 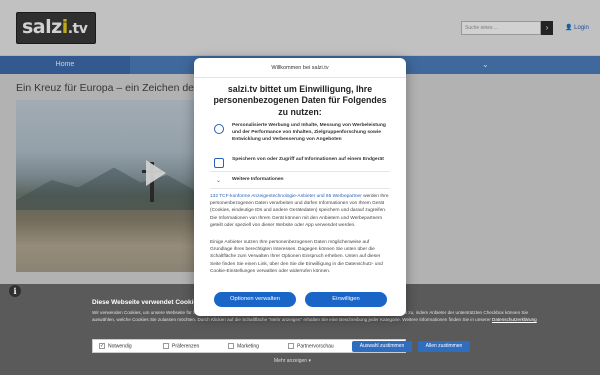 What do you see at coordinates (15, 291) in the screenshot?
I see `info-icon: i` at bounding box center [15, 291].